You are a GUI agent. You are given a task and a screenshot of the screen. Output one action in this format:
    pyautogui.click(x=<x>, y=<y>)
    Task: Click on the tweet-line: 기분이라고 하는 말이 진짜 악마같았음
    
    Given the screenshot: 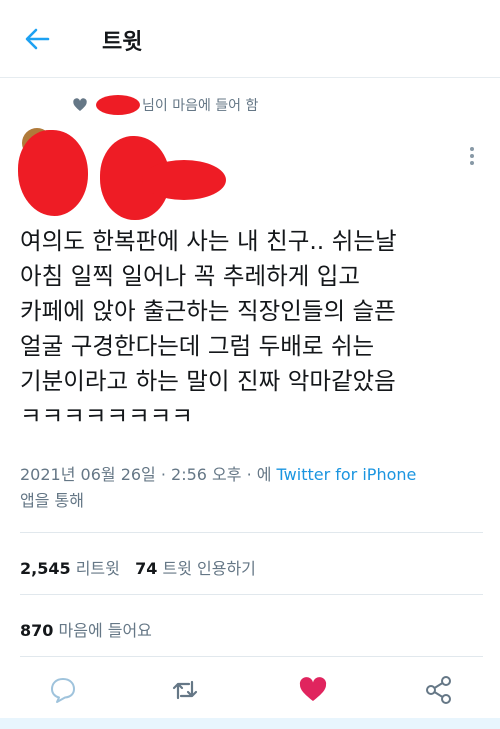 What is the action you would take?
    pyautogui.click(x=208, y=381)
    